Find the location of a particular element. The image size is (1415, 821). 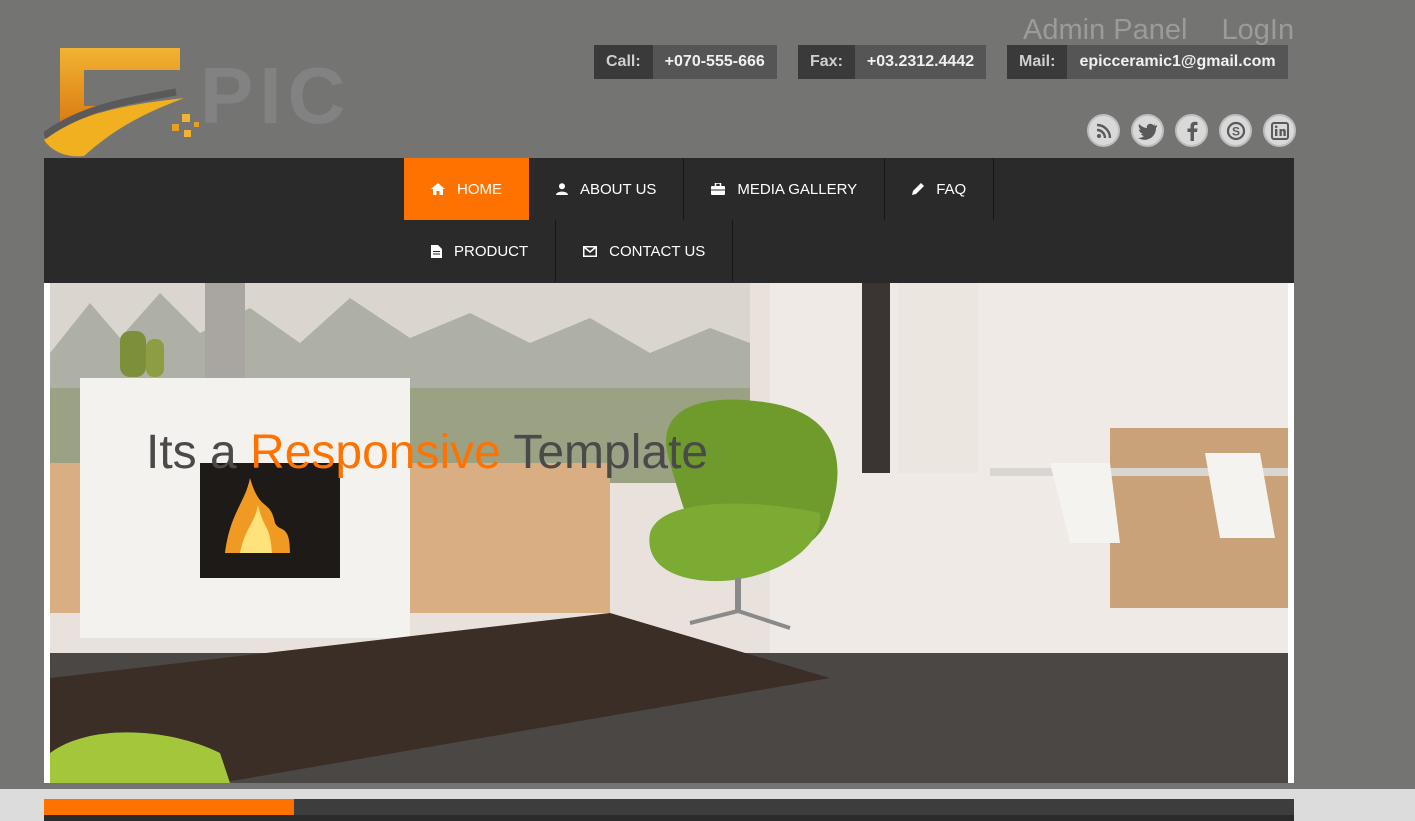

fax-label: Fax: is located at coordinates (826, 62).